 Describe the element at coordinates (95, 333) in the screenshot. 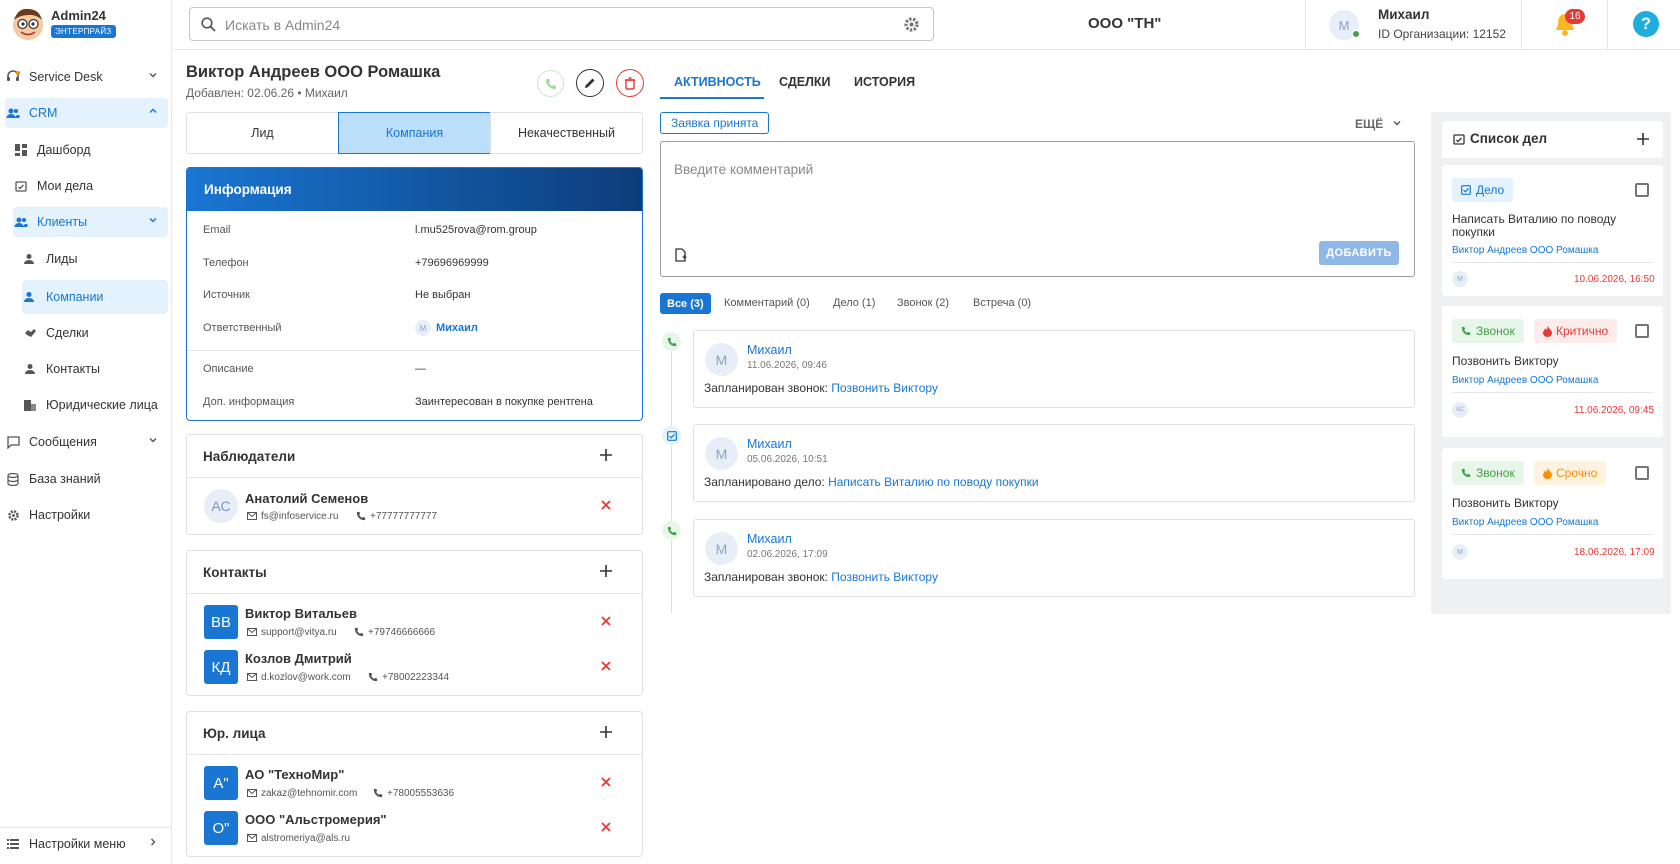

I see `sidebar-item-deals: Сделки` at that location.